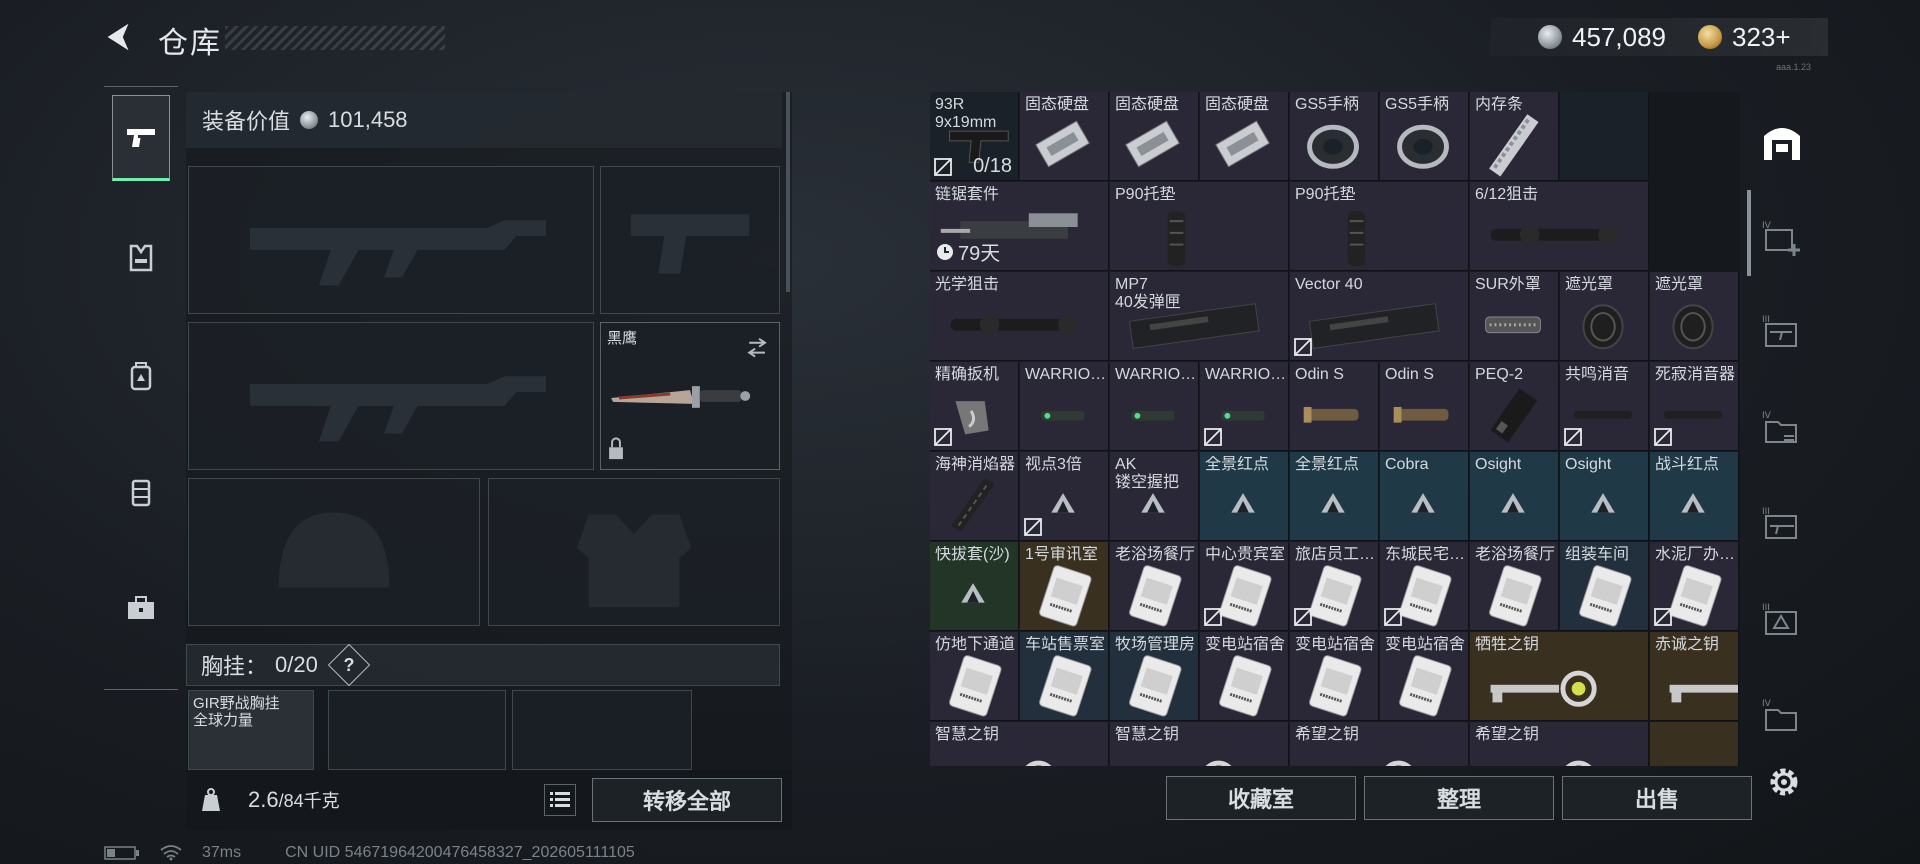  Describe the element at coordinates (1749, 233) in the screenshot. I see `storage-scrollbar` at that location.